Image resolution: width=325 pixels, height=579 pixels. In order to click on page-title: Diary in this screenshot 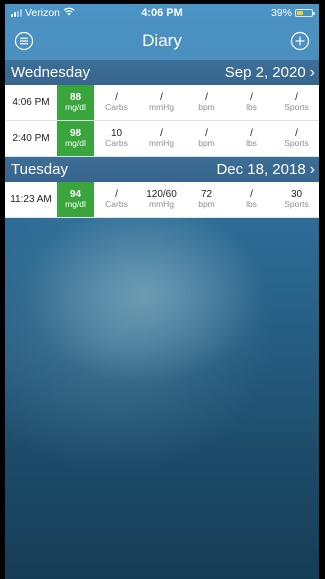, I will do `click(162, 40)`.